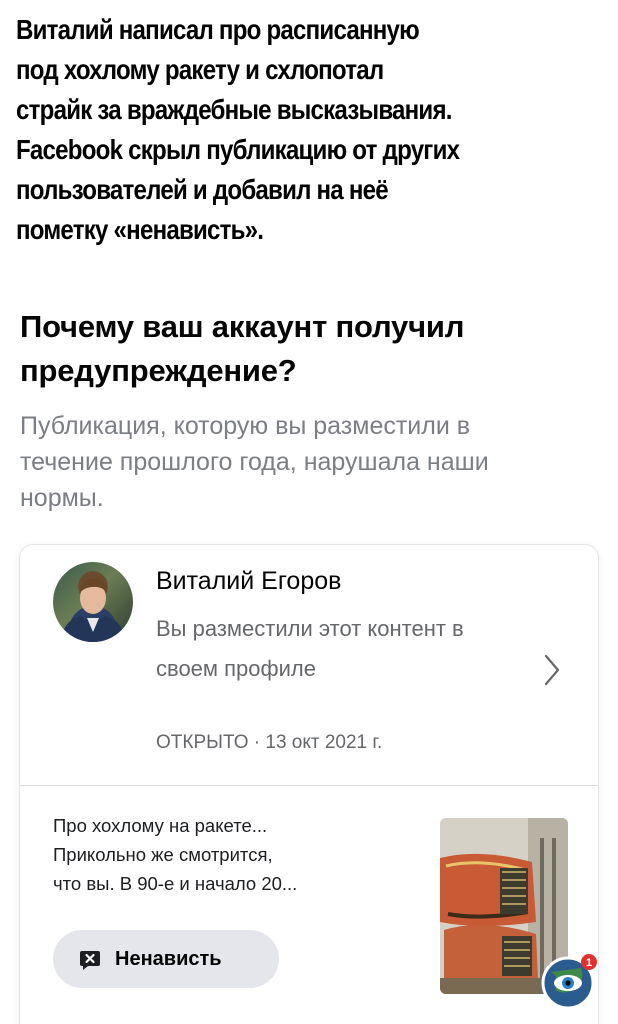 This screenshot has height=1024, width=618. Describe the element at coordinates (93, 610) in the screenshot. I see `avatar-portrait-icon` at that location.